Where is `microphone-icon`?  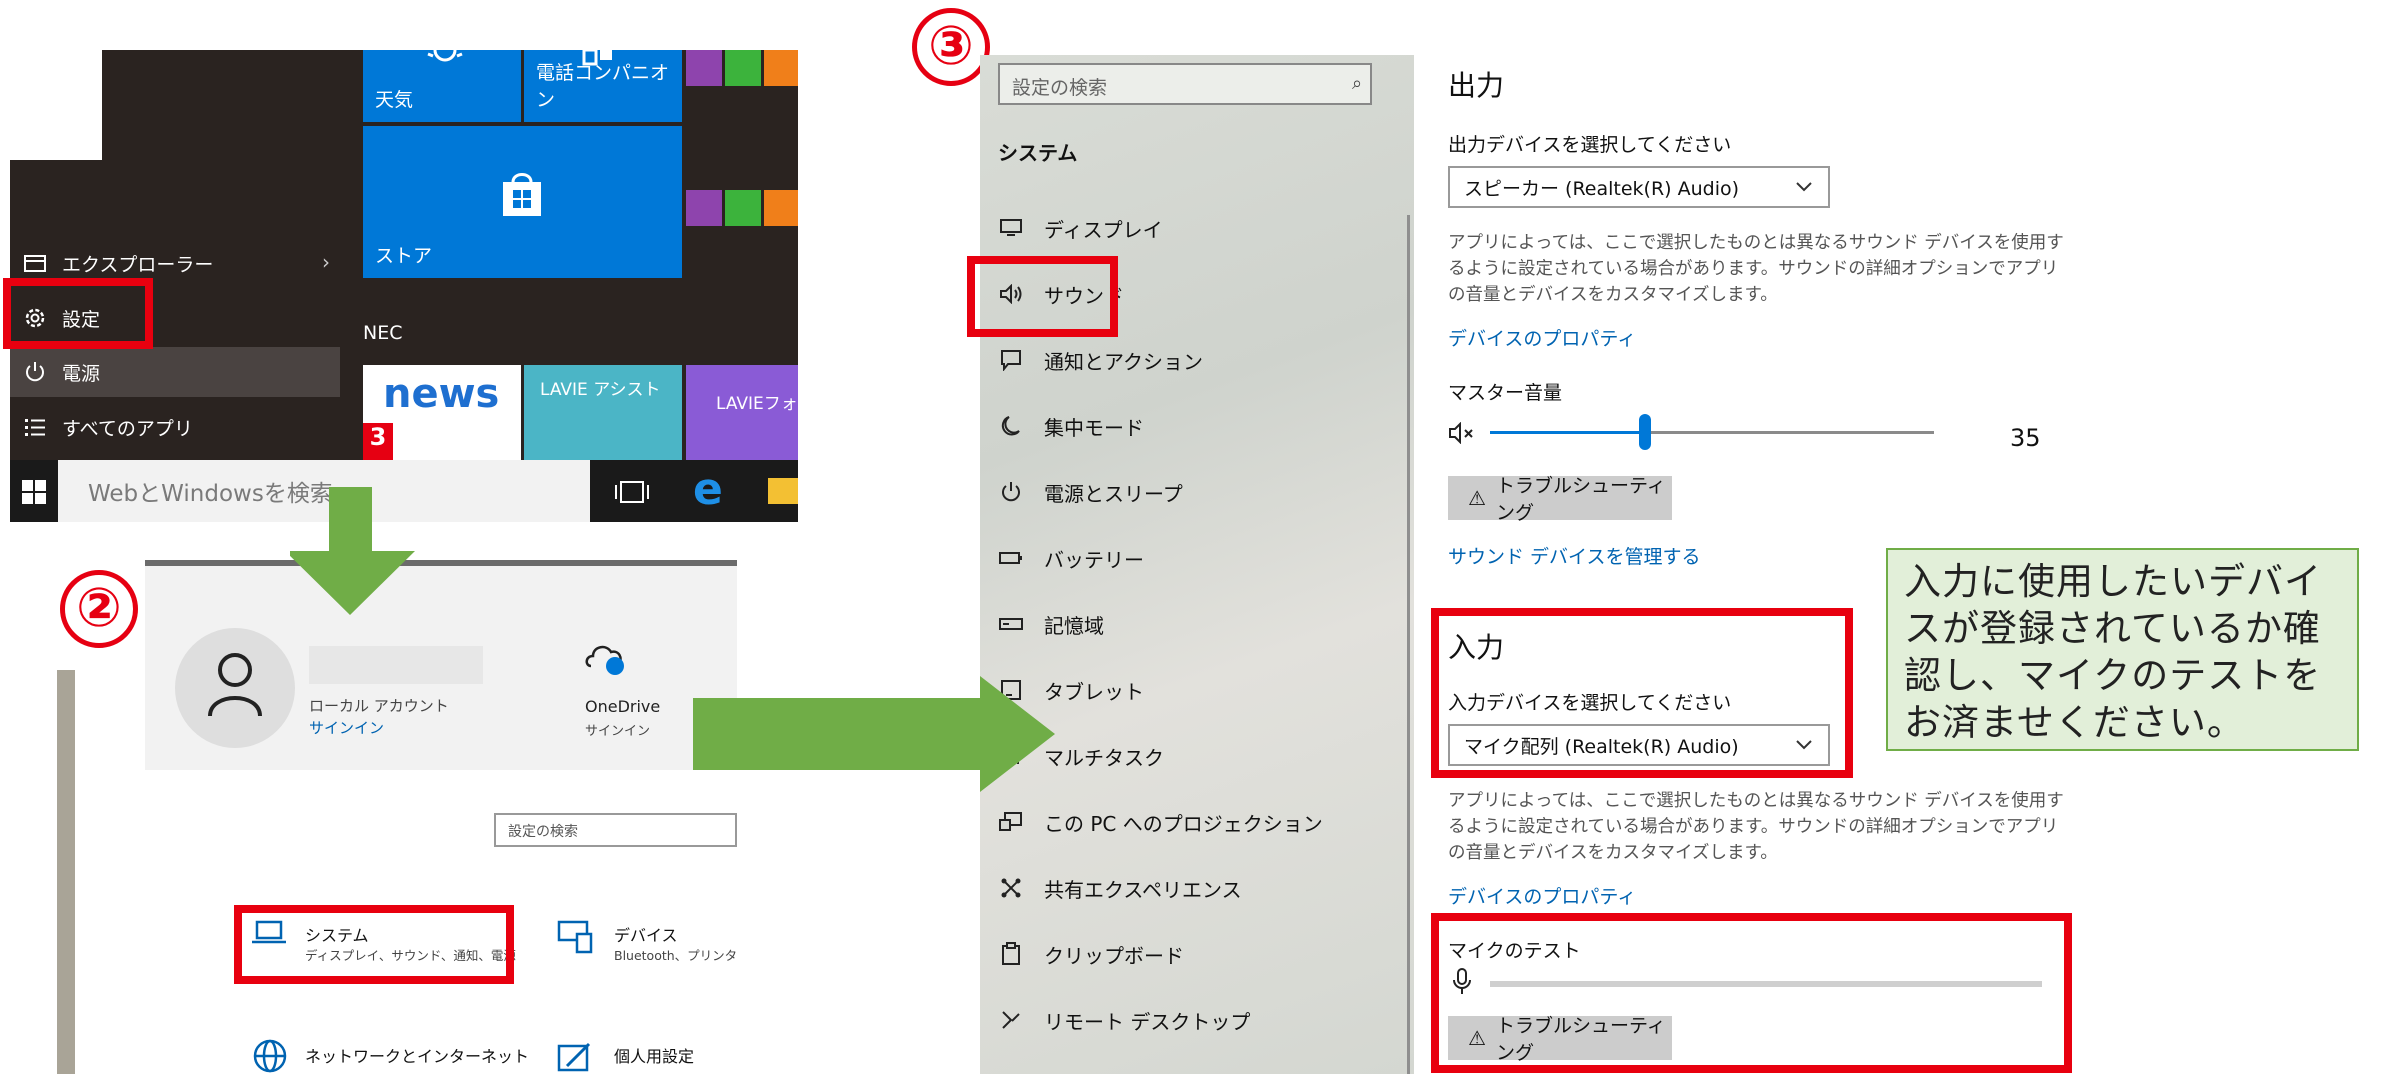
microphone-icon is located at coordinates (1462, 982).